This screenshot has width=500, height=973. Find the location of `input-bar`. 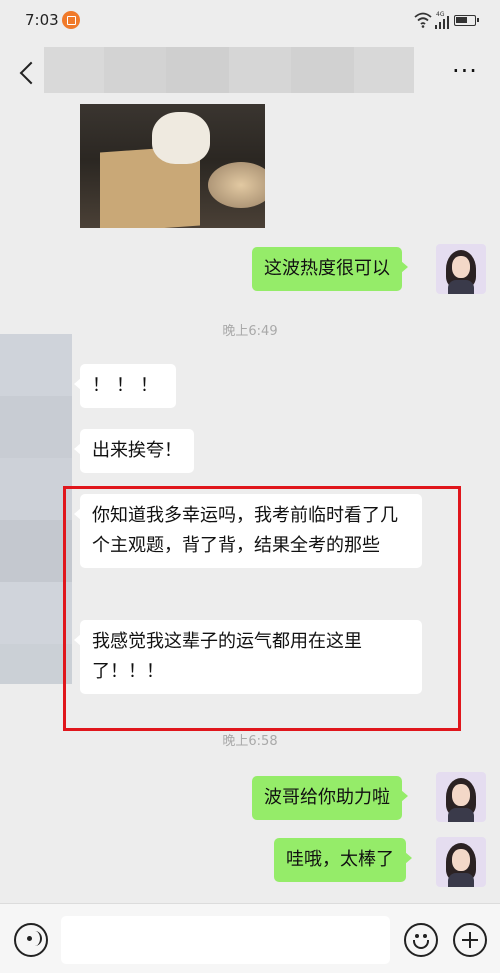

input-bar is located at coordinates (250, 938).